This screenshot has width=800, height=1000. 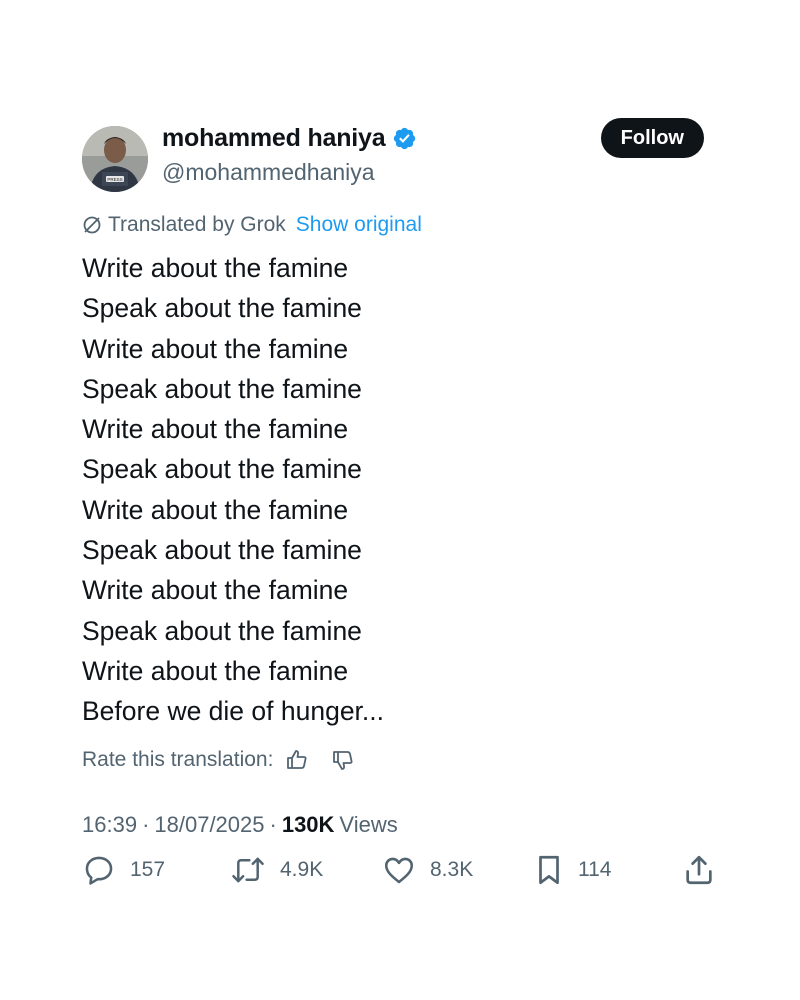 What do you see at coordinates (427, 870) in the screenshot?
I see `like-button: 8.3K` at bounding box center [427, 870].